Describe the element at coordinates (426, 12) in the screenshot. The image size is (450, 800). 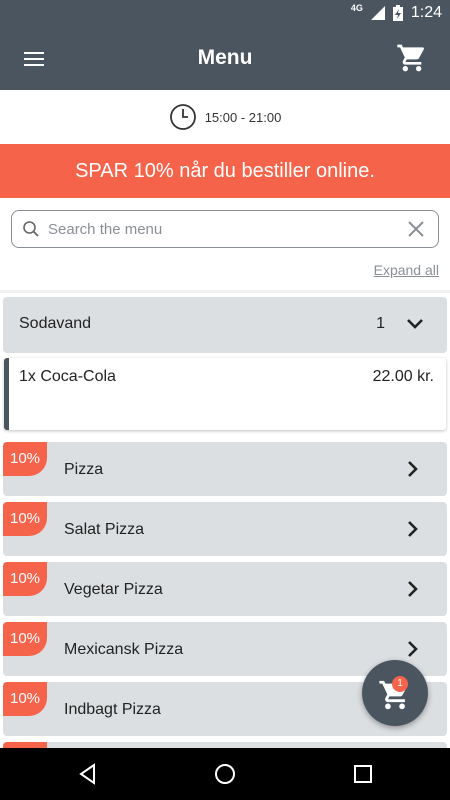
I see `status-time: 1:24` at that location.